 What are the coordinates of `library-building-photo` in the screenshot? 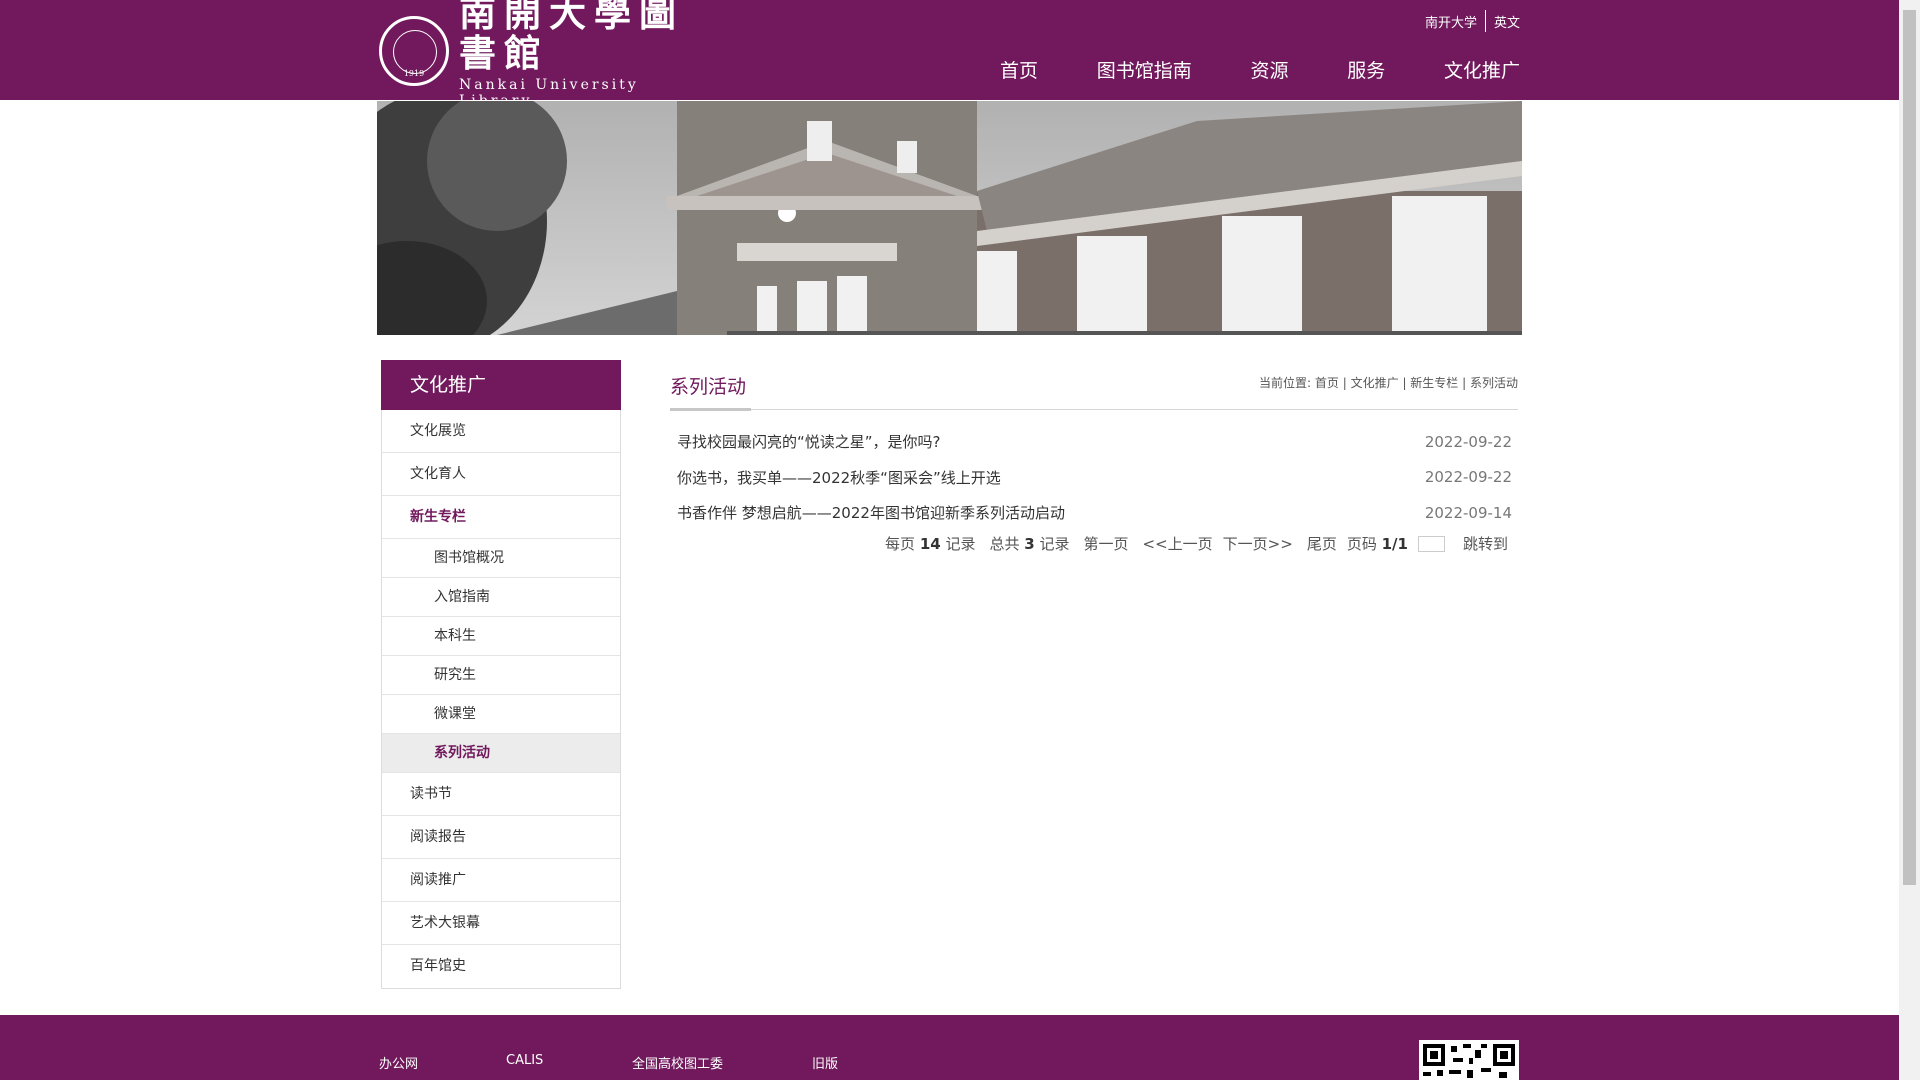 It's located at (949, 218).